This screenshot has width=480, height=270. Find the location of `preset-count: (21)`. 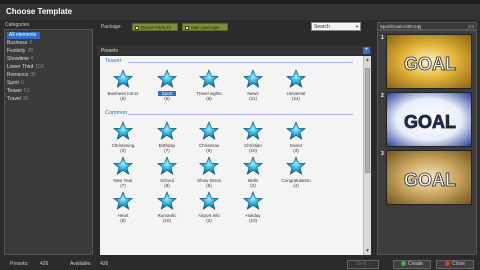

preset-count: (21) is located at coordinates (252, 98).